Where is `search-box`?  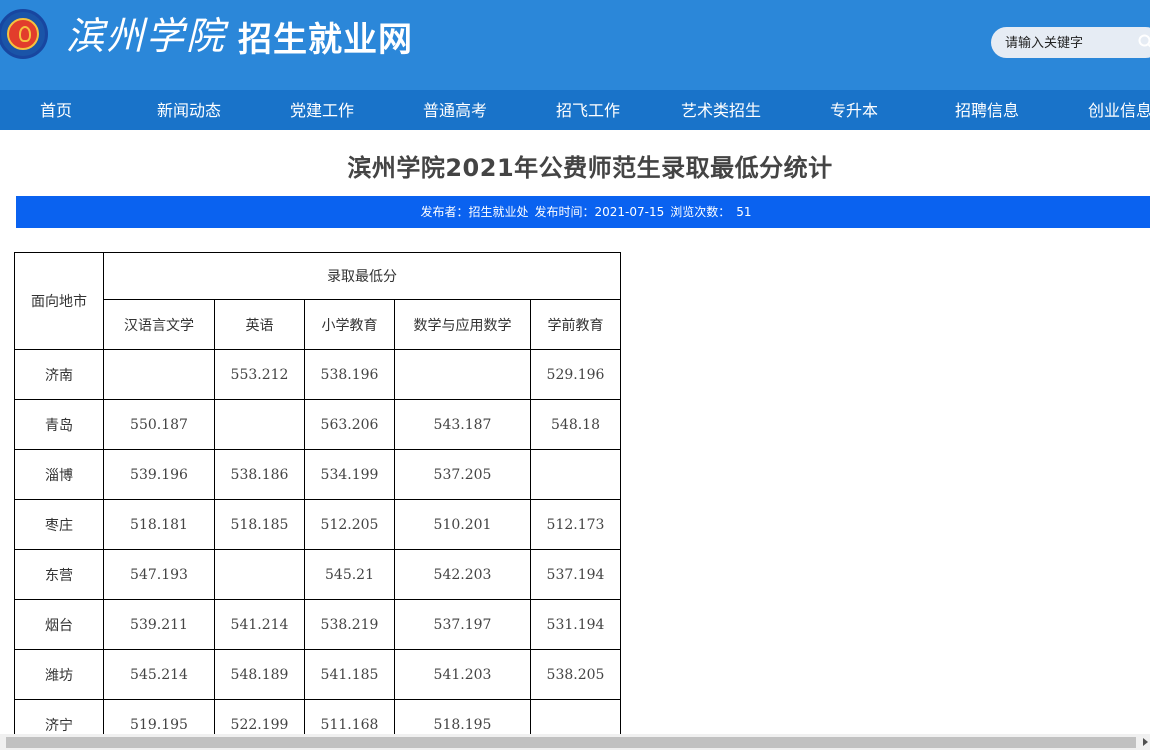
search-box is located at coordinates (1070, 42).